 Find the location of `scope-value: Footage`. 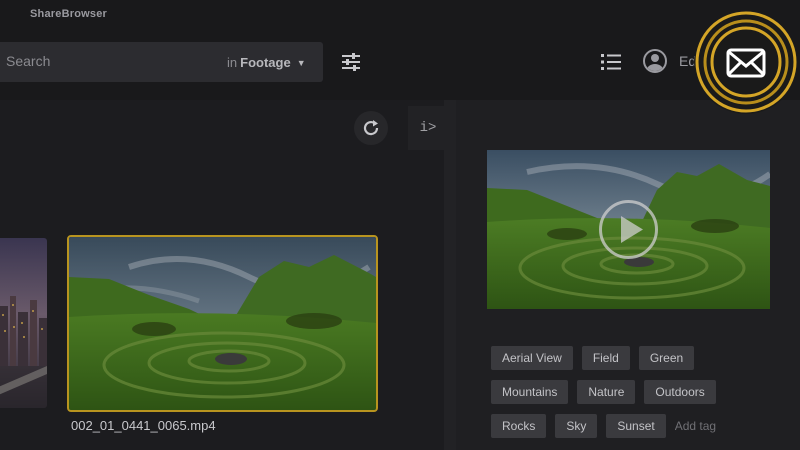

scope-value: Footage is located at coordinates (265, 62).